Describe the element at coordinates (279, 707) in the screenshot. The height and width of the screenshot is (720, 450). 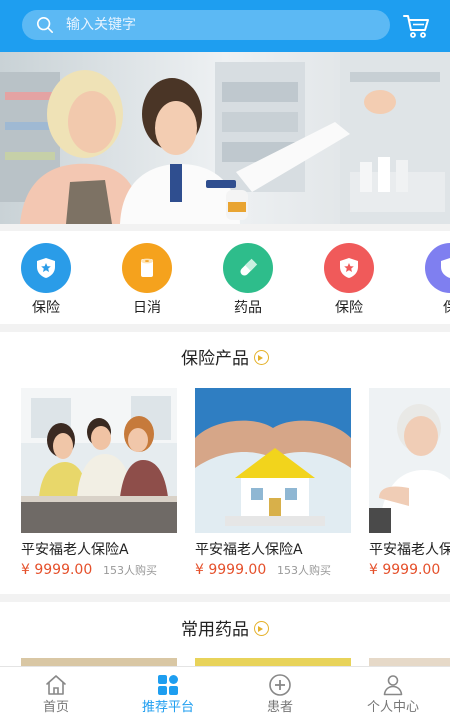
I see `tab-label: 患者` at that location.